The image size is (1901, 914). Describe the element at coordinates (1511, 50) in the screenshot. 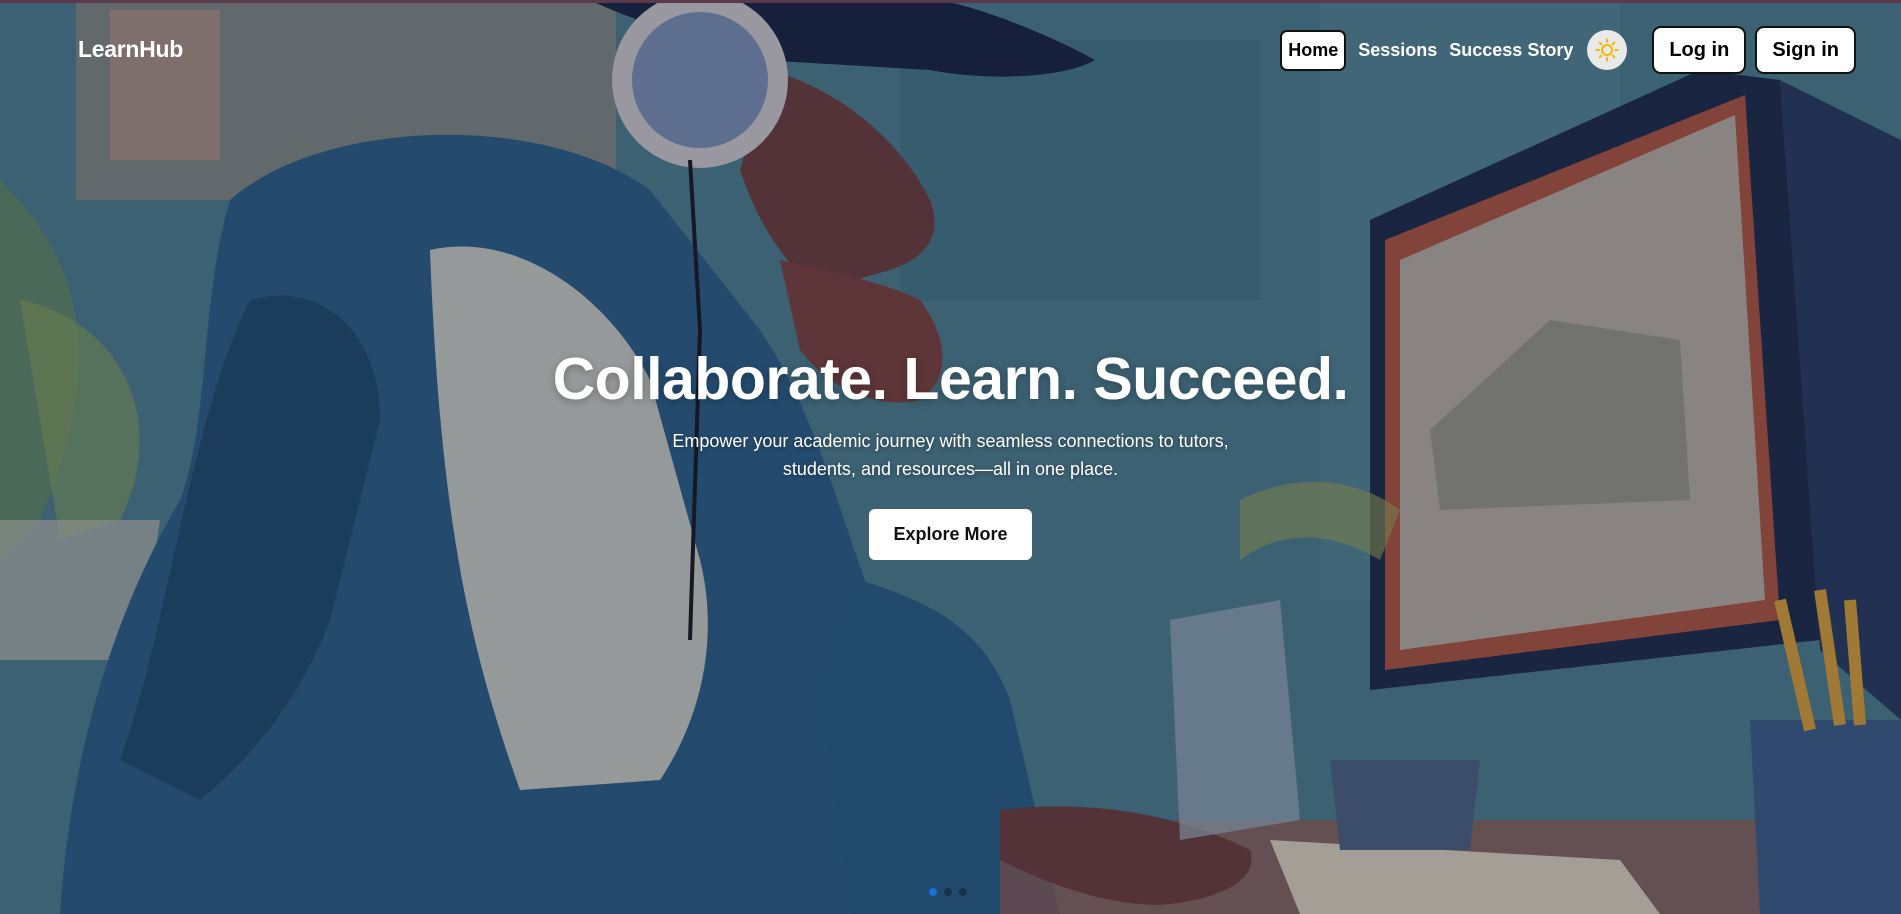

I see `nav-link-success-story: Success Story` at that location.